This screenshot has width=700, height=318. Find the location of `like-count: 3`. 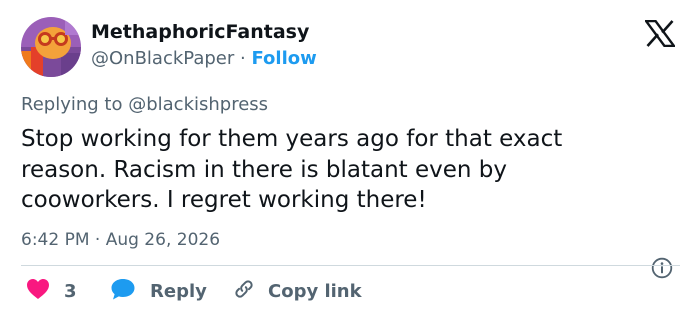

like-count: 3 is located at coordinates (70, 291).